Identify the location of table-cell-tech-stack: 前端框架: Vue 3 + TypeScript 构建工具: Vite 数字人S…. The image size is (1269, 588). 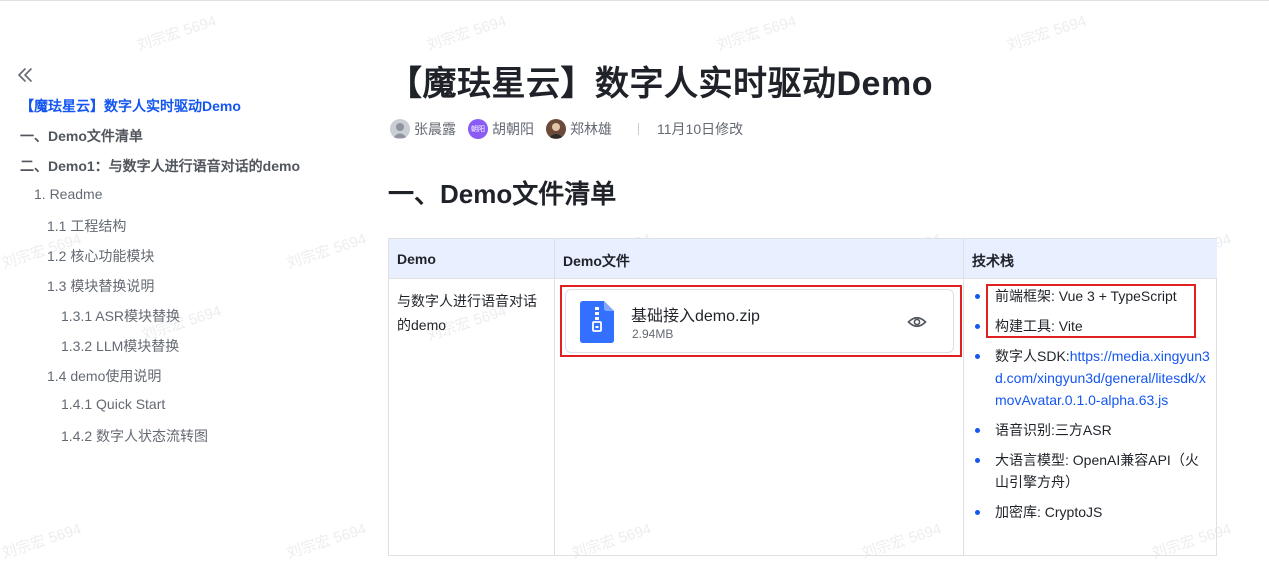
(1090, 417).